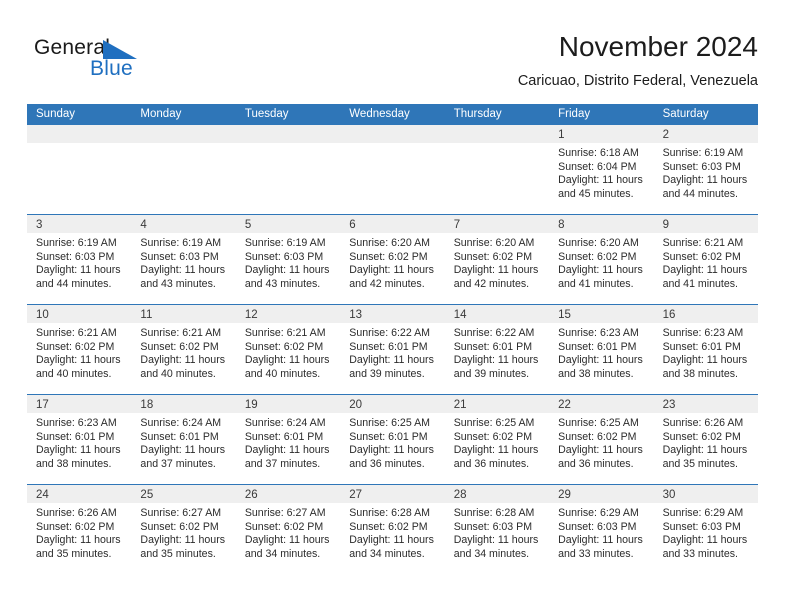 The image size is (792, 612). I want to click on day-info-line: Sunrise: 6:23 AM, so click(598, 333).